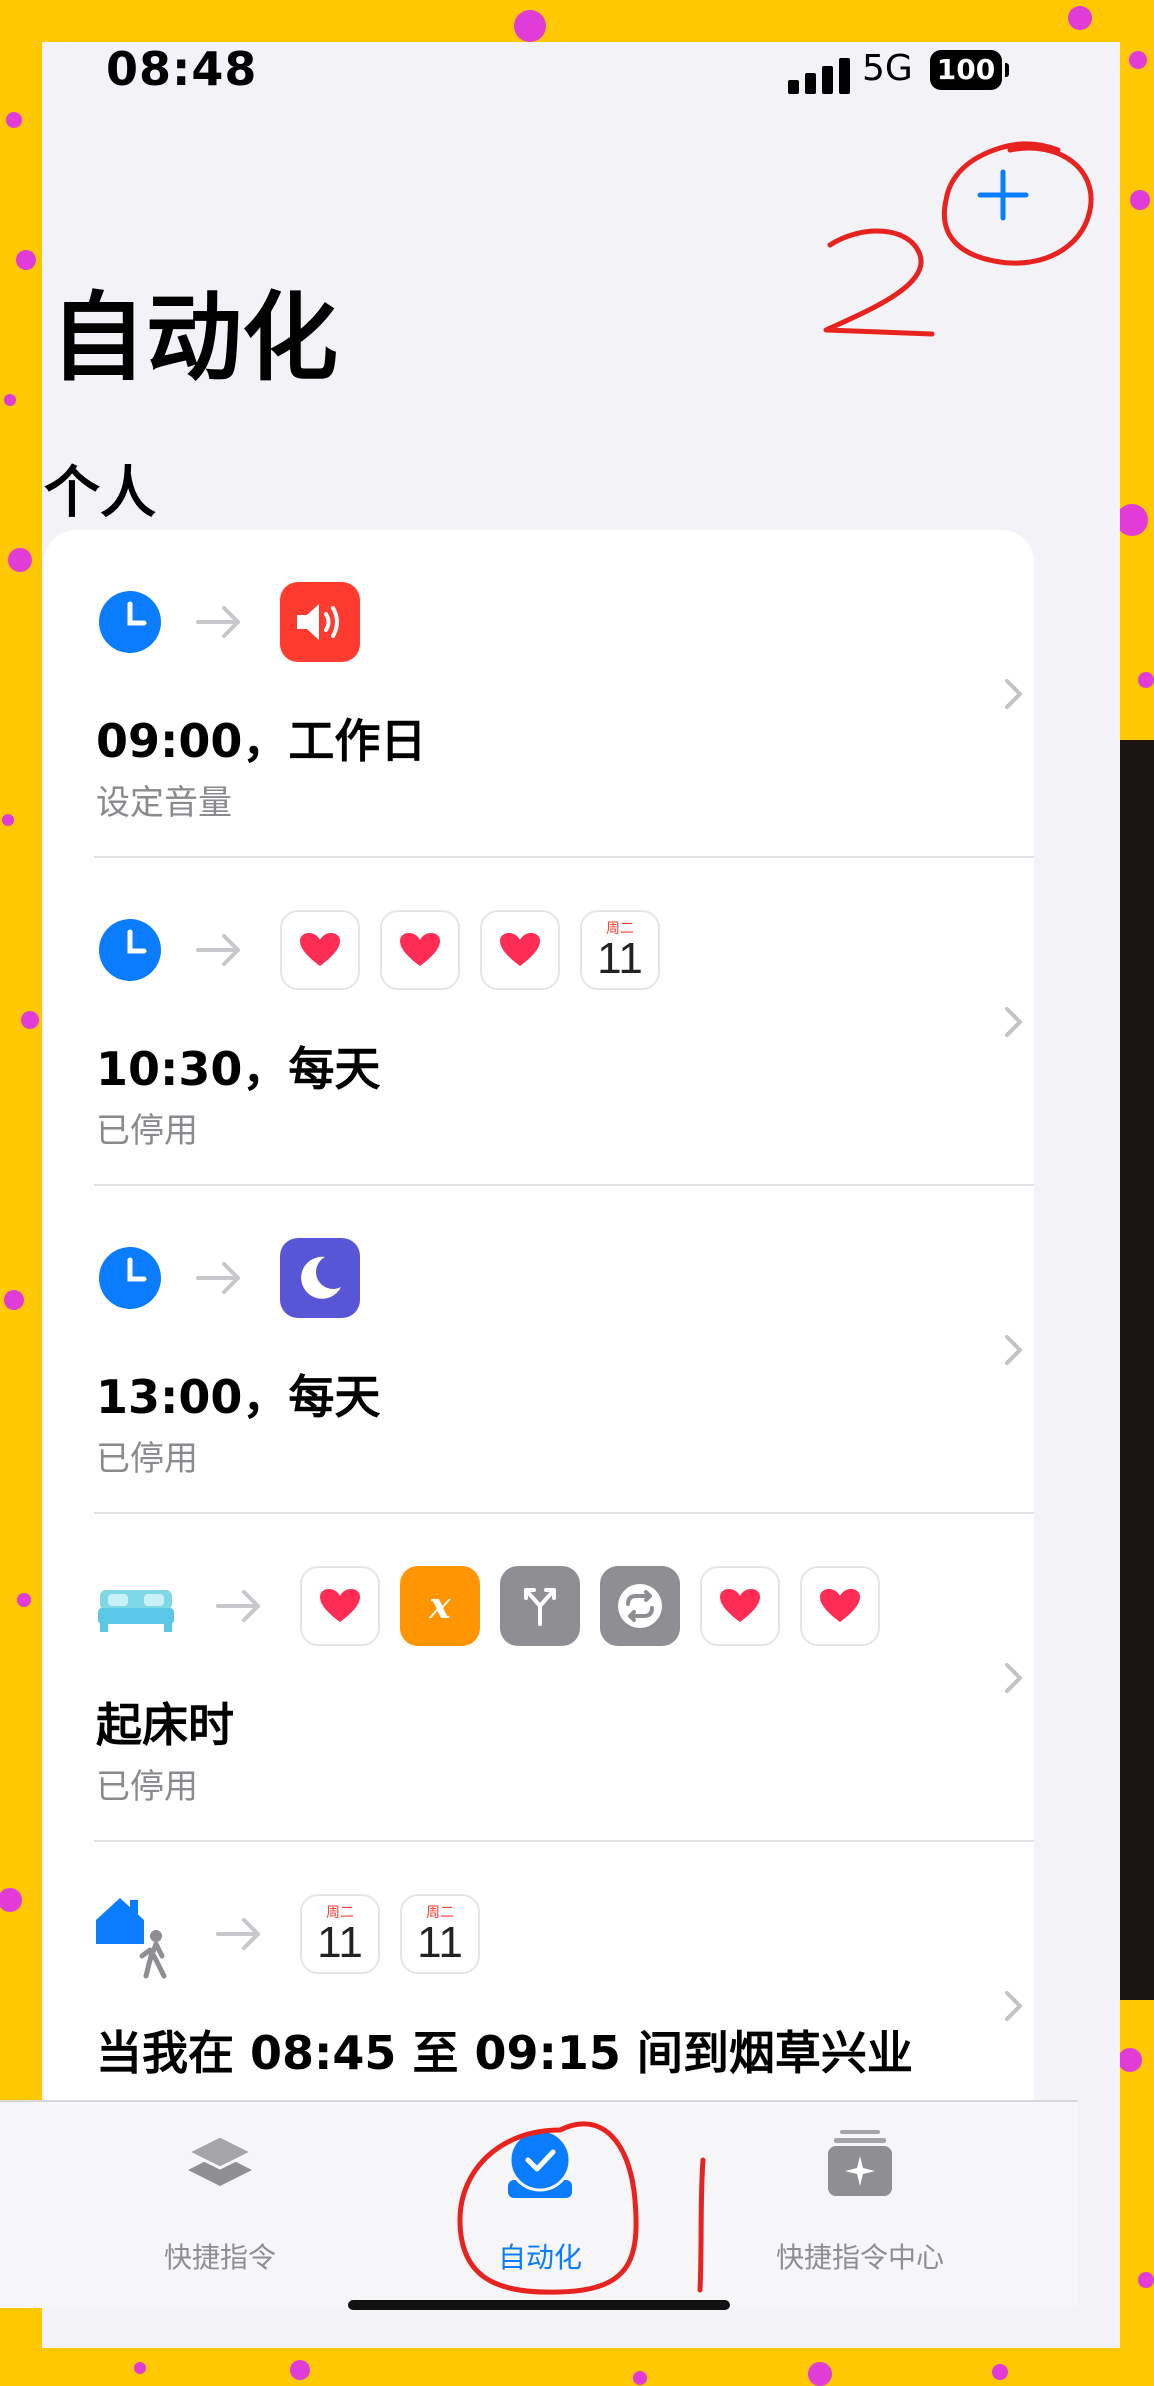 This screenshot has height=2386, width=1154. What do you see at coordinates (860, 2202) in the screenshot?
I see `tab-gallery: 快捷指令中心` at bounding box center [860, 2202].